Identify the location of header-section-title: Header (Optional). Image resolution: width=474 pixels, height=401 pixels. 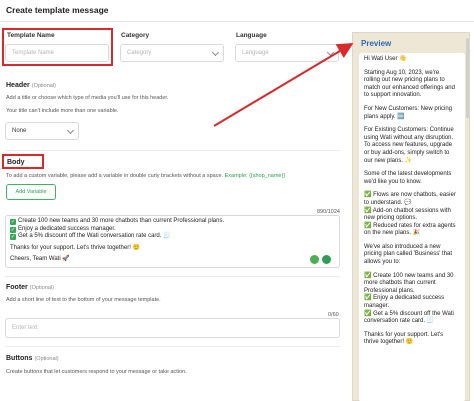
(31, 85).